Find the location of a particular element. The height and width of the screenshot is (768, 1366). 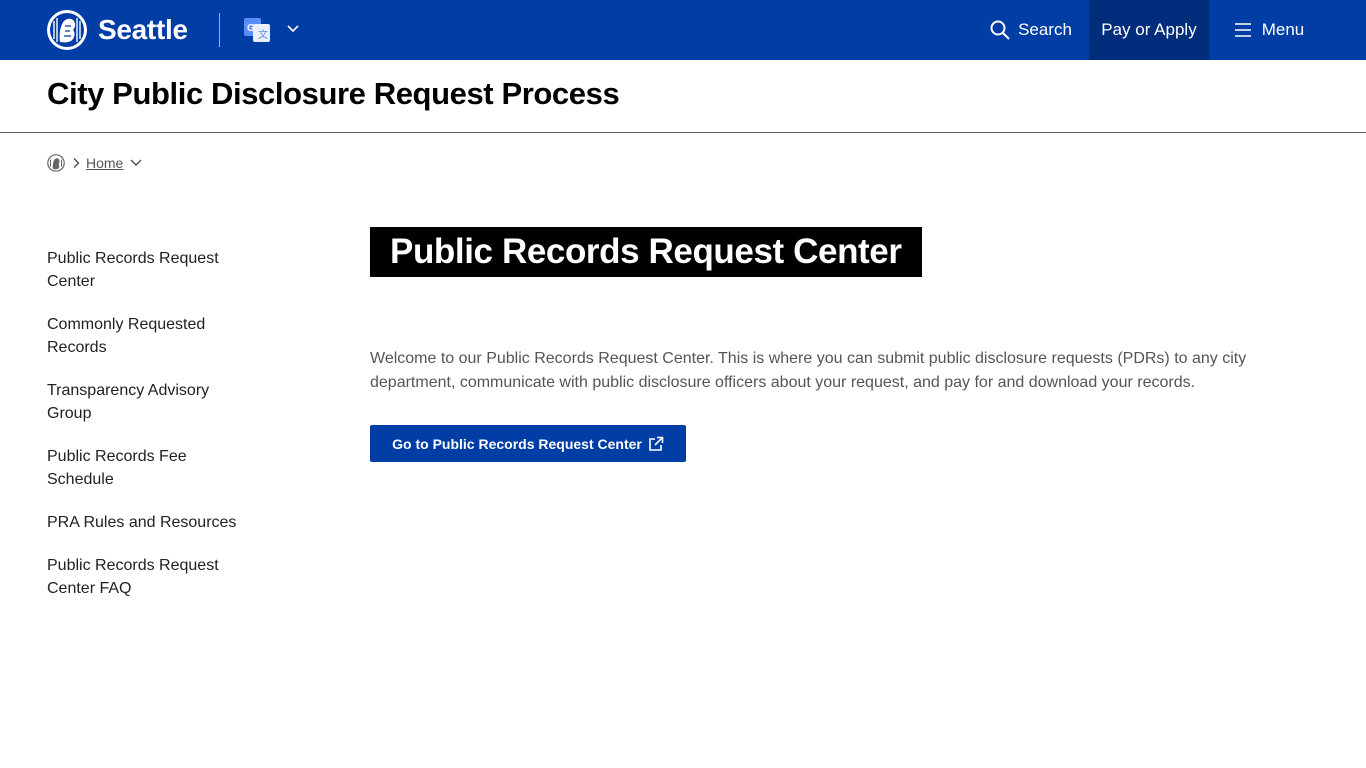

brand-name: Seattle is located at coordinates (143, 29).